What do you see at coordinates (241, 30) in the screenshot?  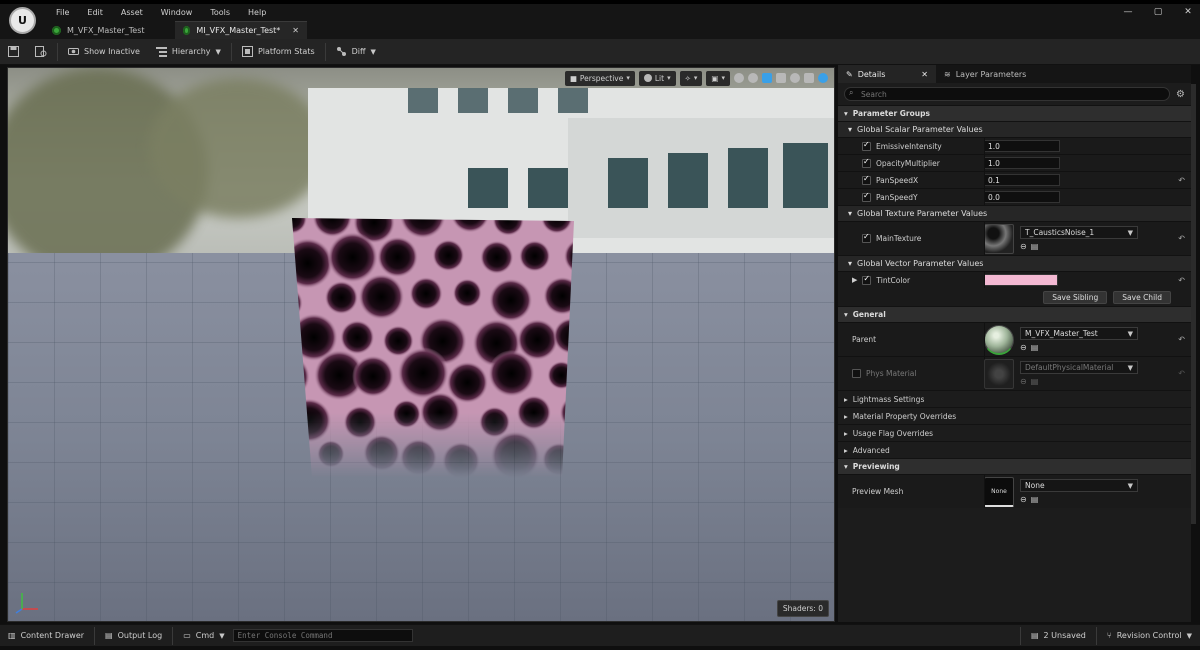 I see `tab-mi-vfx-master-test: MI_VFX_Master_Test* ✕` at bounding box center [241, 30].